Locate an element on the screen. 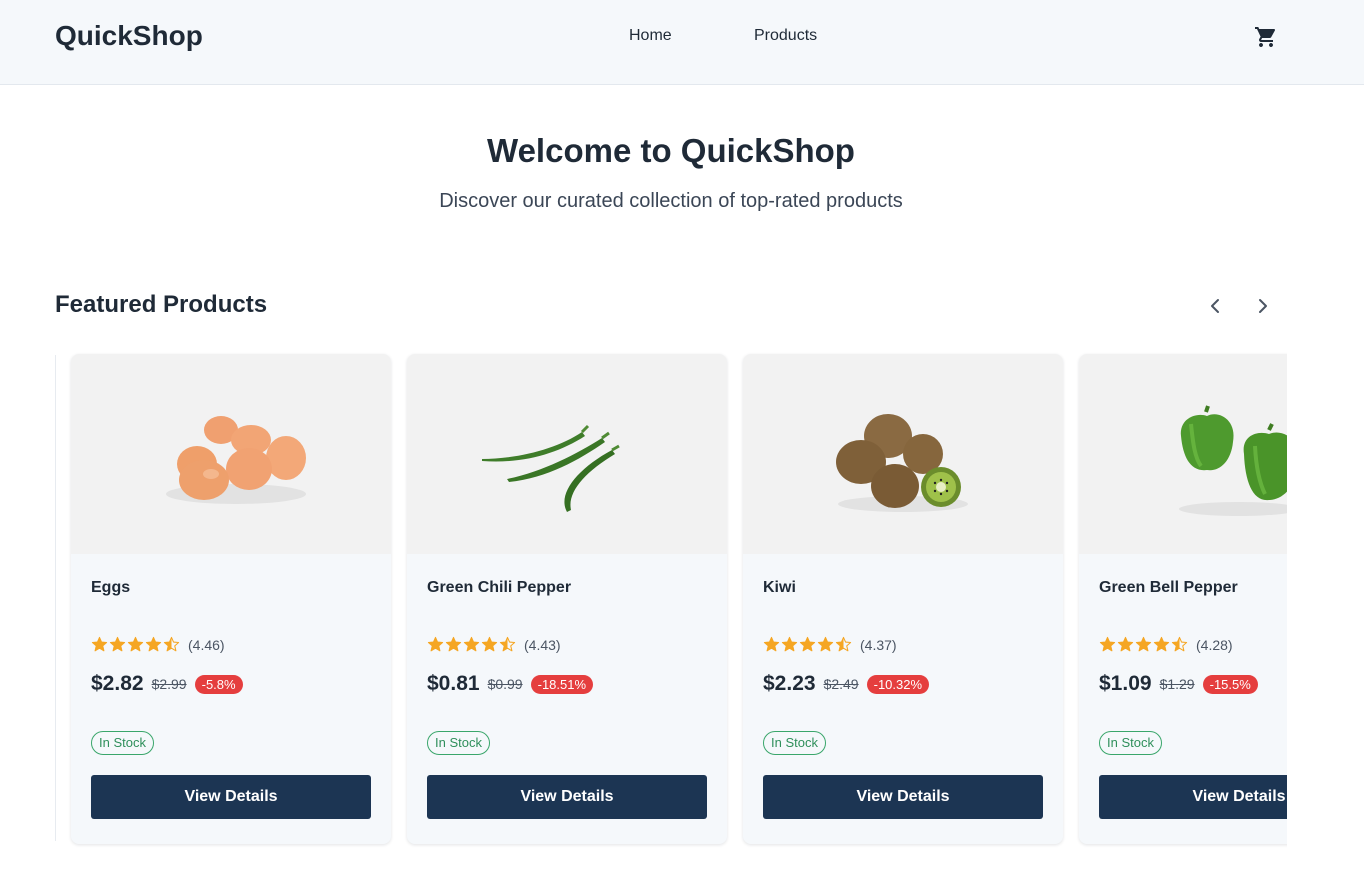 The height and width of the screenshot is (884, 1364). product-name: Kiwi is located at coordinates (779, 588).